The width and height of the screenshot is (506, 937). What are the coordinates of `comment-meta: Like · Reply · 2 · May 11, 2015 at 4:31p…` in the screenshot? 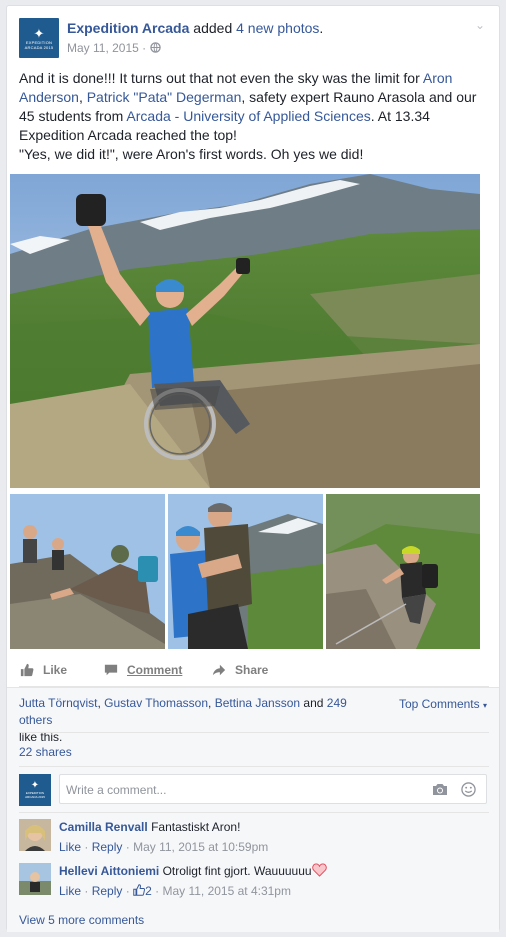 It's located at (175, 891).